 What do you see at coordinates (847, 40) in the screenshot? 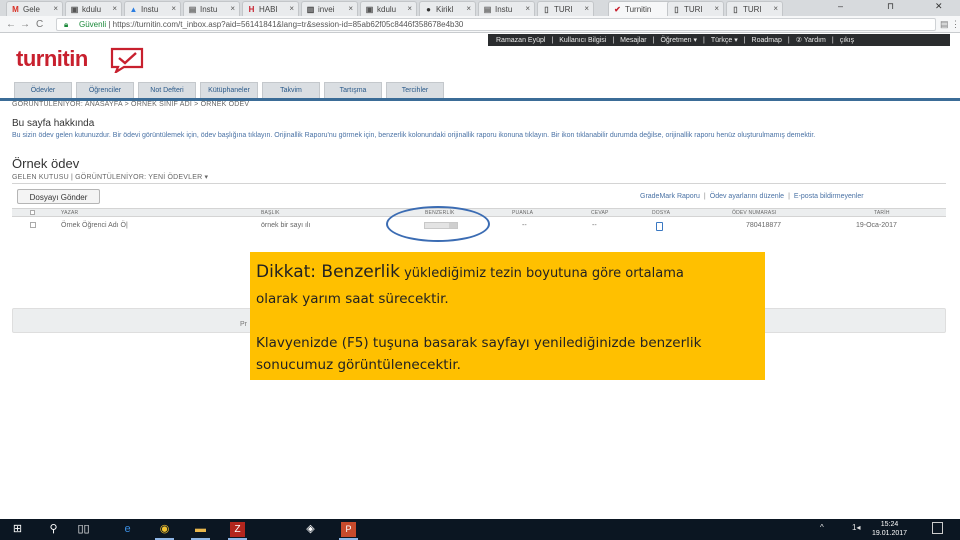
I see `top-nav-item: çıkış` at bounding box center [847, 40].